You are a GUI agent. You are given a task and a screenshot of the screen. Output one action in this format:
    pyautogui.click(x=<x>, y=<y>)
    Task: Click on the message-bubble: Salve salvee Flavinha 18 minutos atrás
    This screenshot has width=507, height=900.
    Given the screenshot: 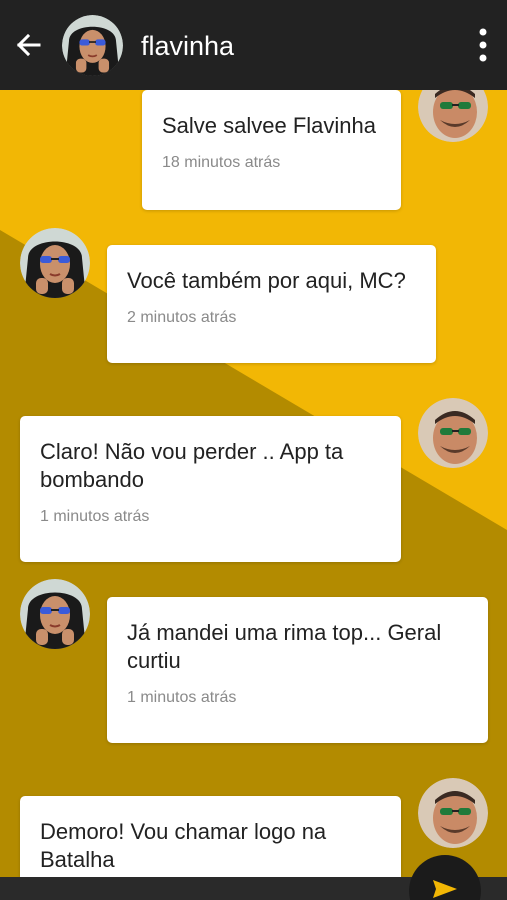 What is the action you would take?
    pyautogui.click(x=271, y=150)
    